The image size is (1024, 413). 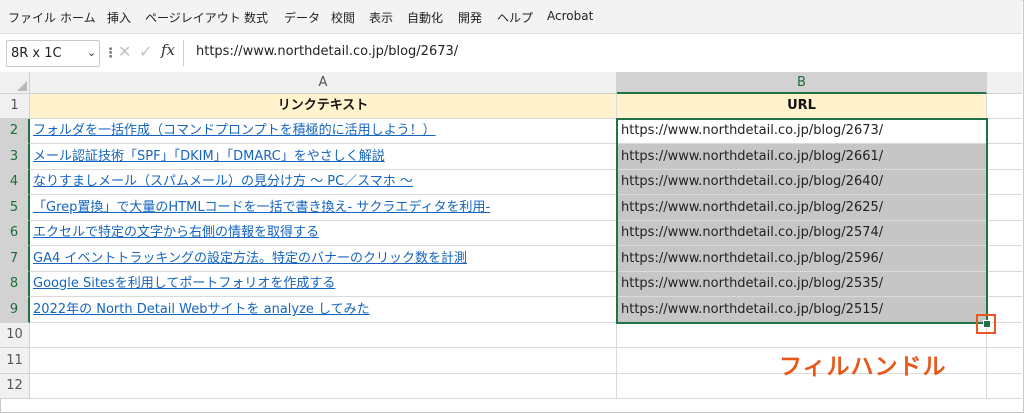 What do you see at coordinates (986, 324) in the screenshot?
I see `fill-handle-highlight` at bounding box center [986, 324].